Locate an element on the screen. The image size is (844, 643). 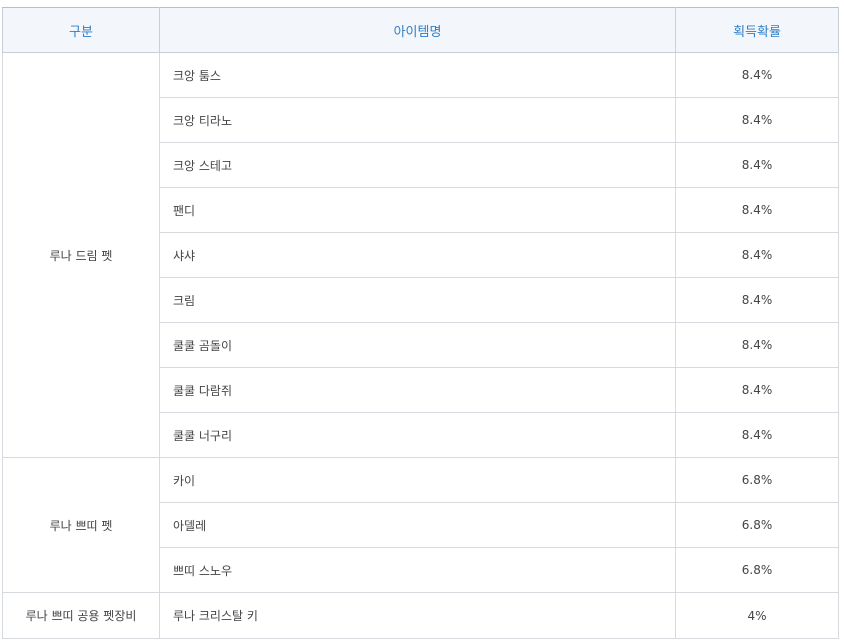
item-name-cell: 아델레 is located at coordinates (417, 525).